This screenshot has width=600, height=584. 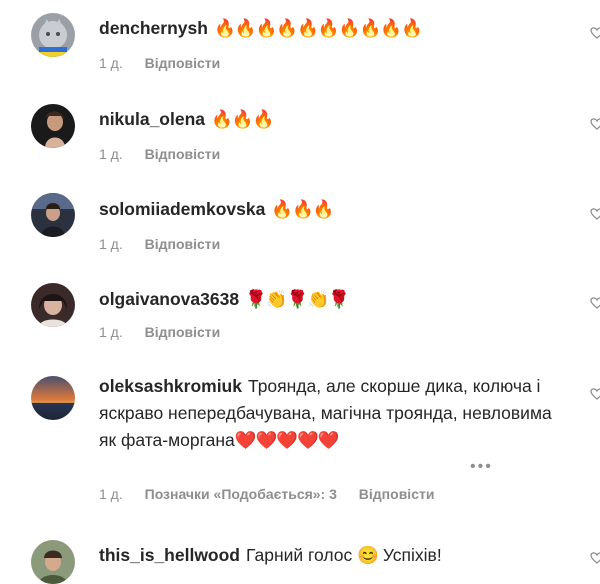 I want to click on comment-emoji: ❤️❤️❤️❤️❤️, so click(x=287, y=440).